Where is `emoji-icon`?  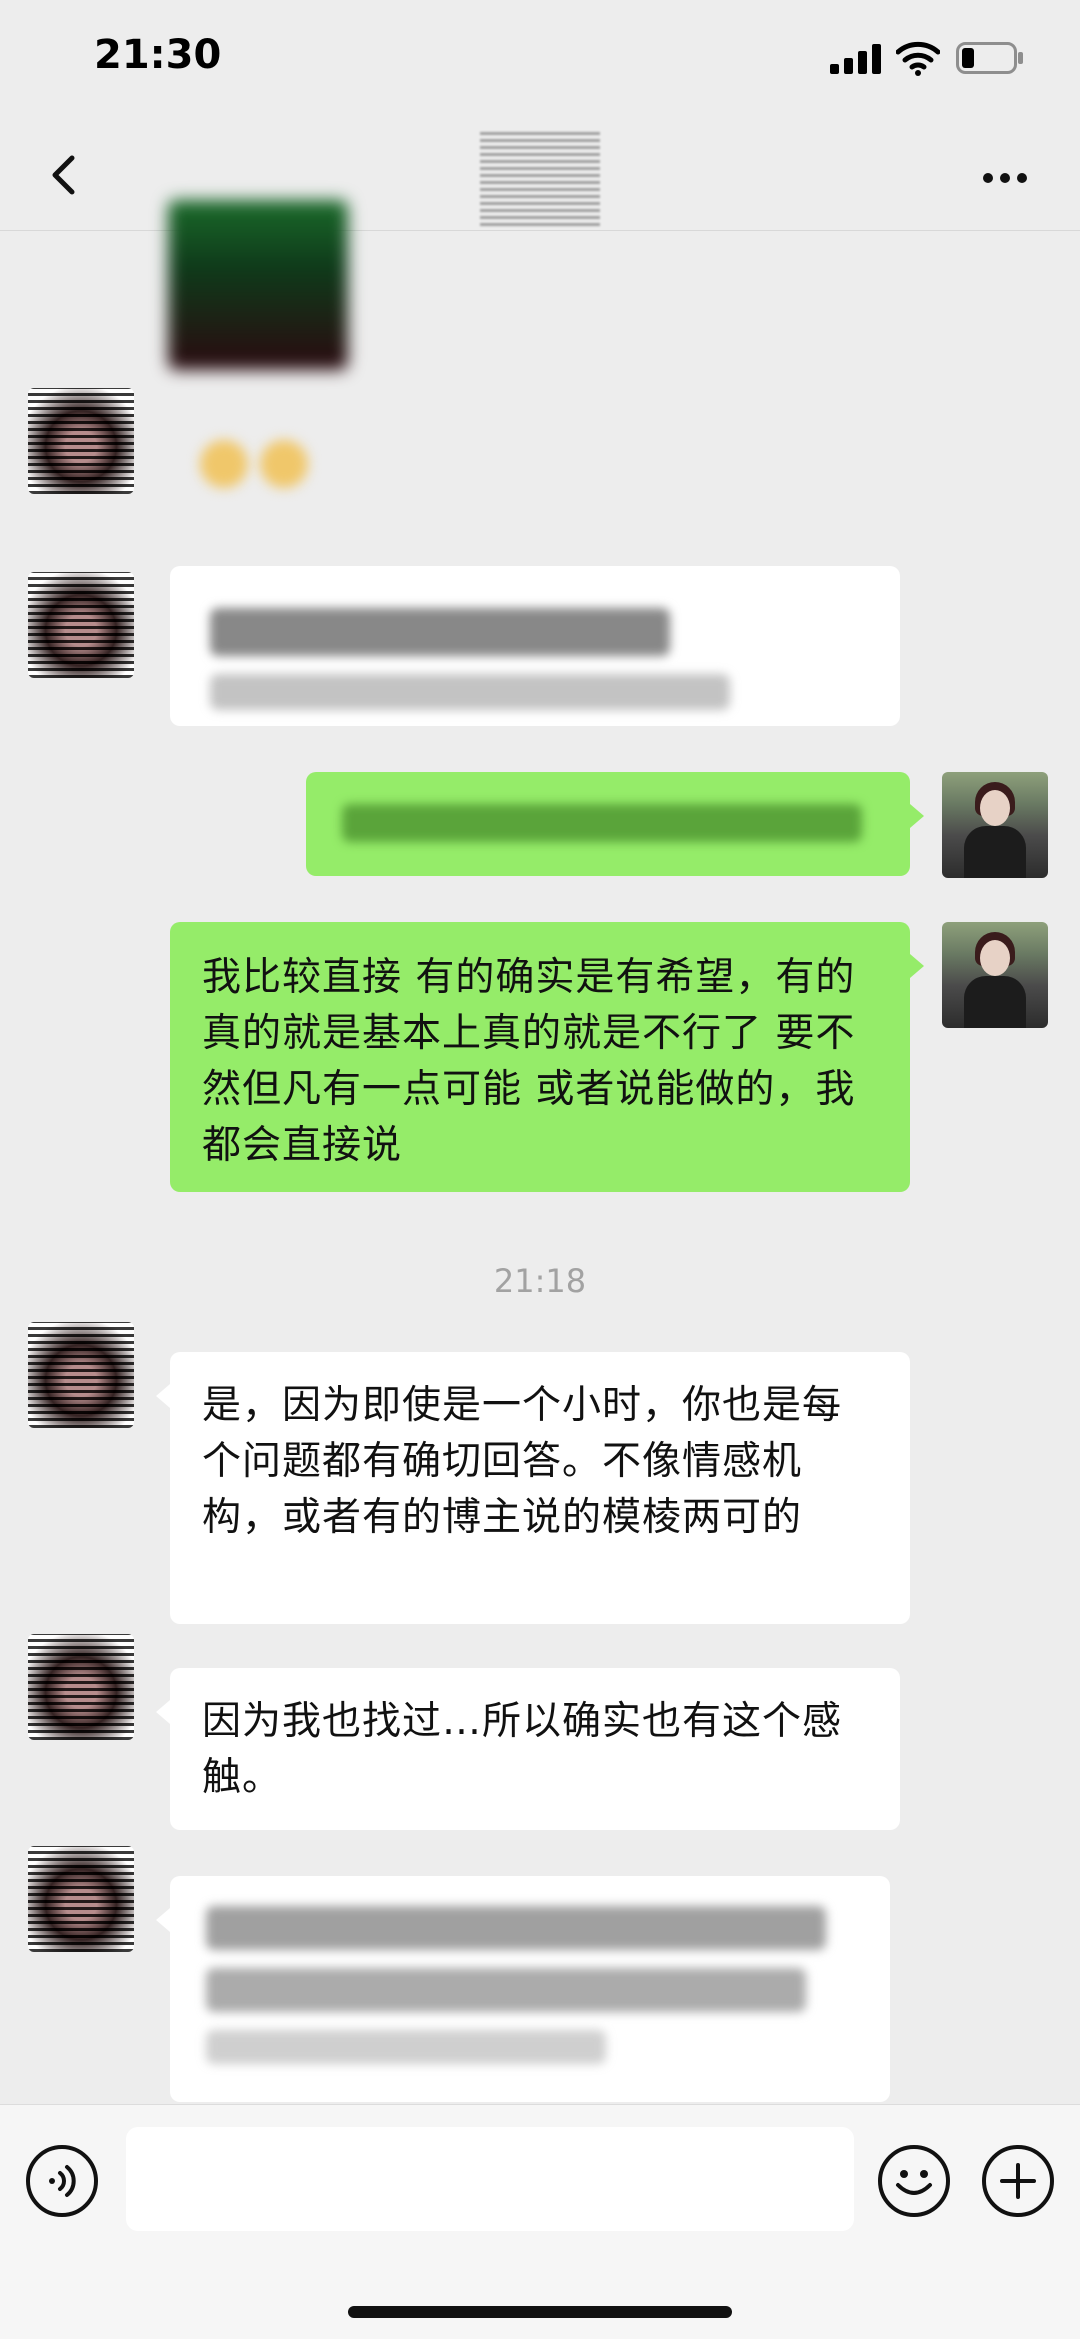 emoji-icon is located at coordinates (914, 2182).